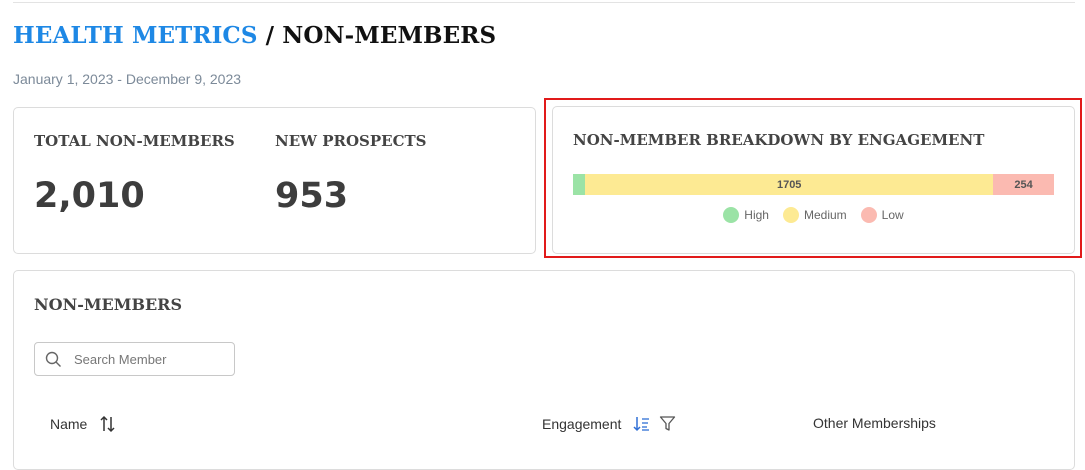 The image size is (1085, 470). I want to click on search-input, so click(149, 359).